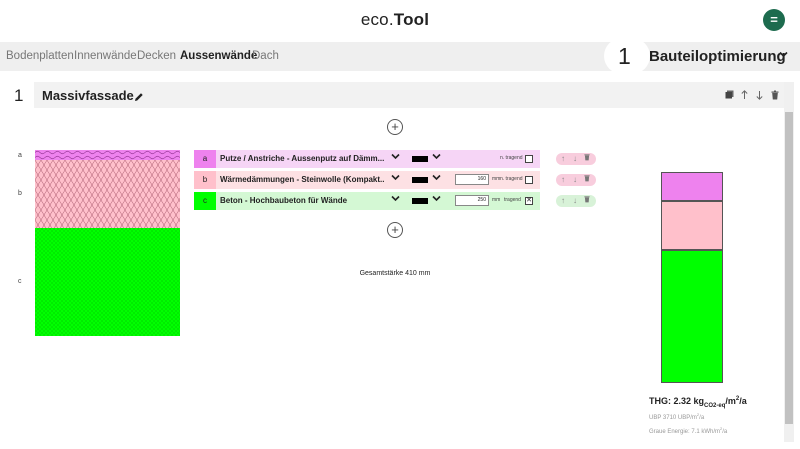 The height and width of the screenshot is (449, 800). What do you see at coordinates (205, 159) in the screenshot?
I see `layer-tag: a` at bounding box center [205, 159].